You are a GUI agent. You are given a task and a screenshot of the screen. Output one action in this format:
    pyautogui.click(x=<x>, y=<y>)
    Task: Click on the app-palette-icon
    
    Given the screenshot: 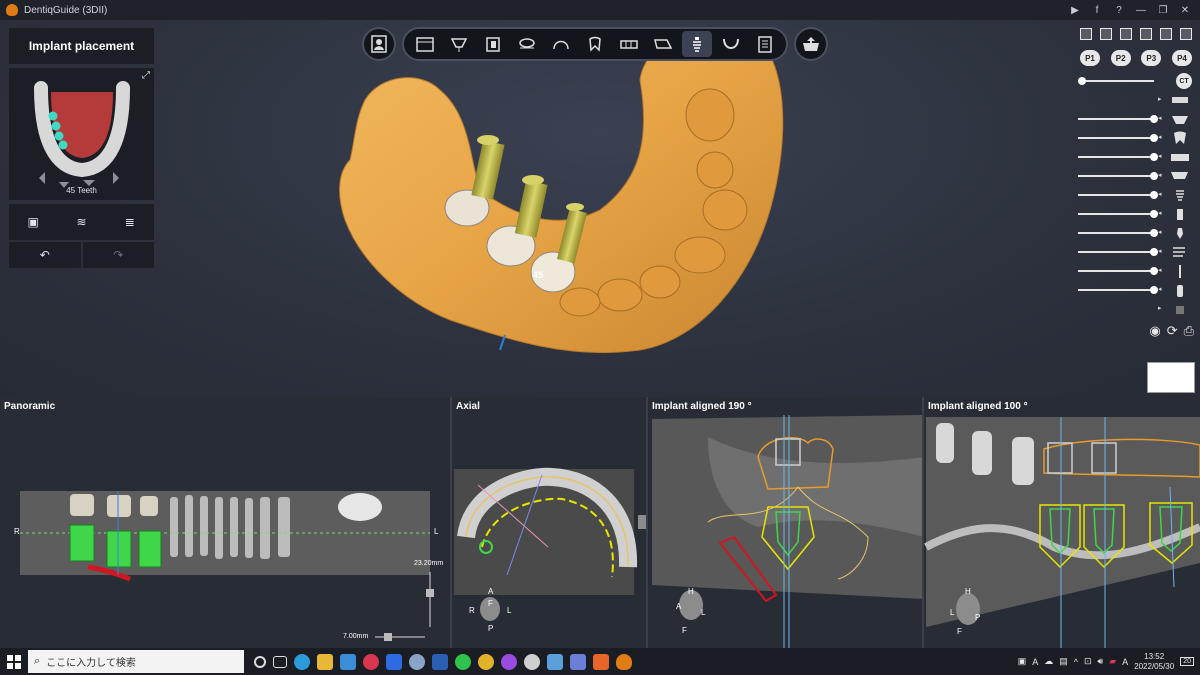 What is the action you would take?
    pyautogui.click(x=417, y=661)
    